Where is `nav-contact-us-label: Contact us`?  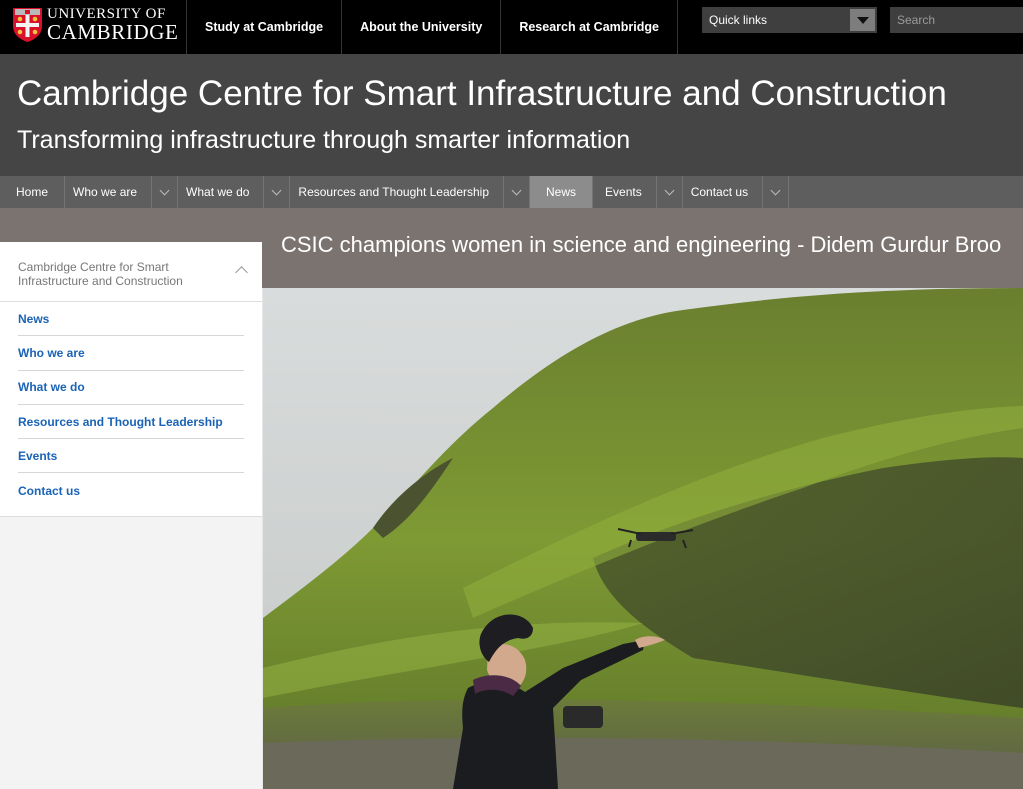
nav-contact-us-label: Contact us is located at coordinates (719, 192).